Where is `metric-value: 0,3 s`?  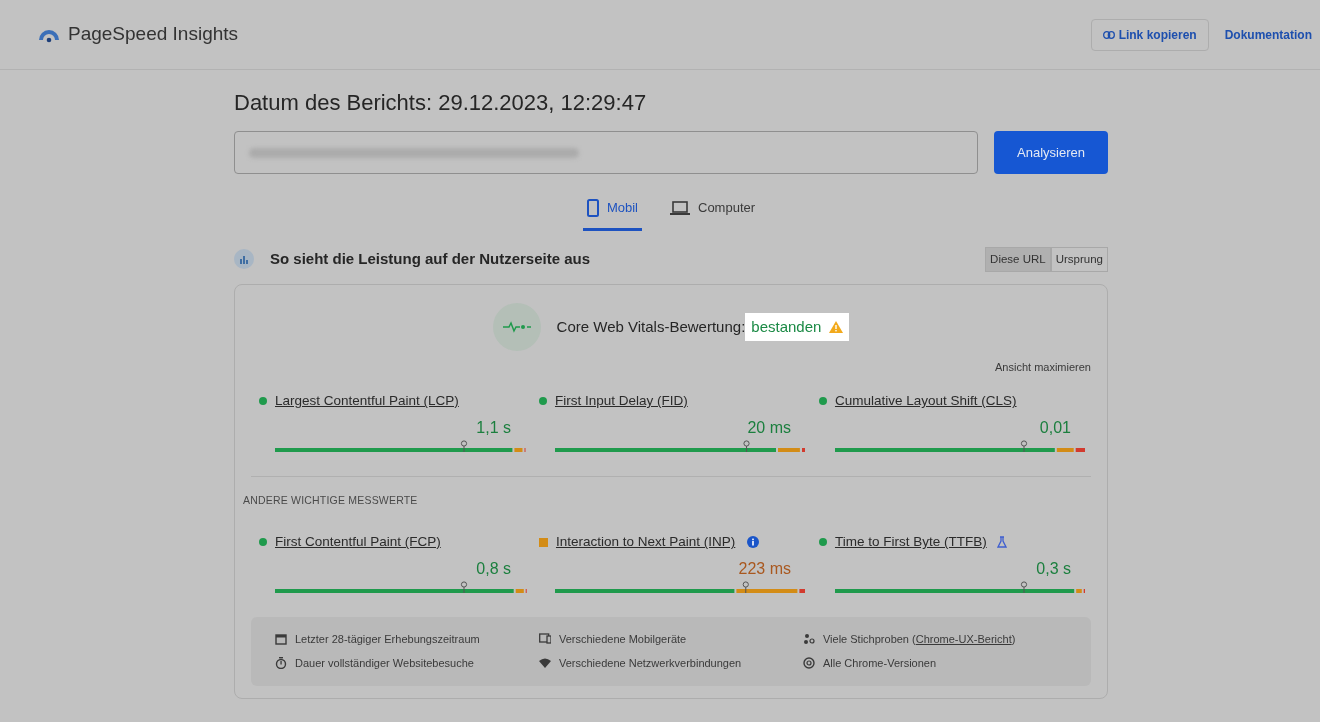
metric-value: 0,3 s is located at coordinates (1053, 568).